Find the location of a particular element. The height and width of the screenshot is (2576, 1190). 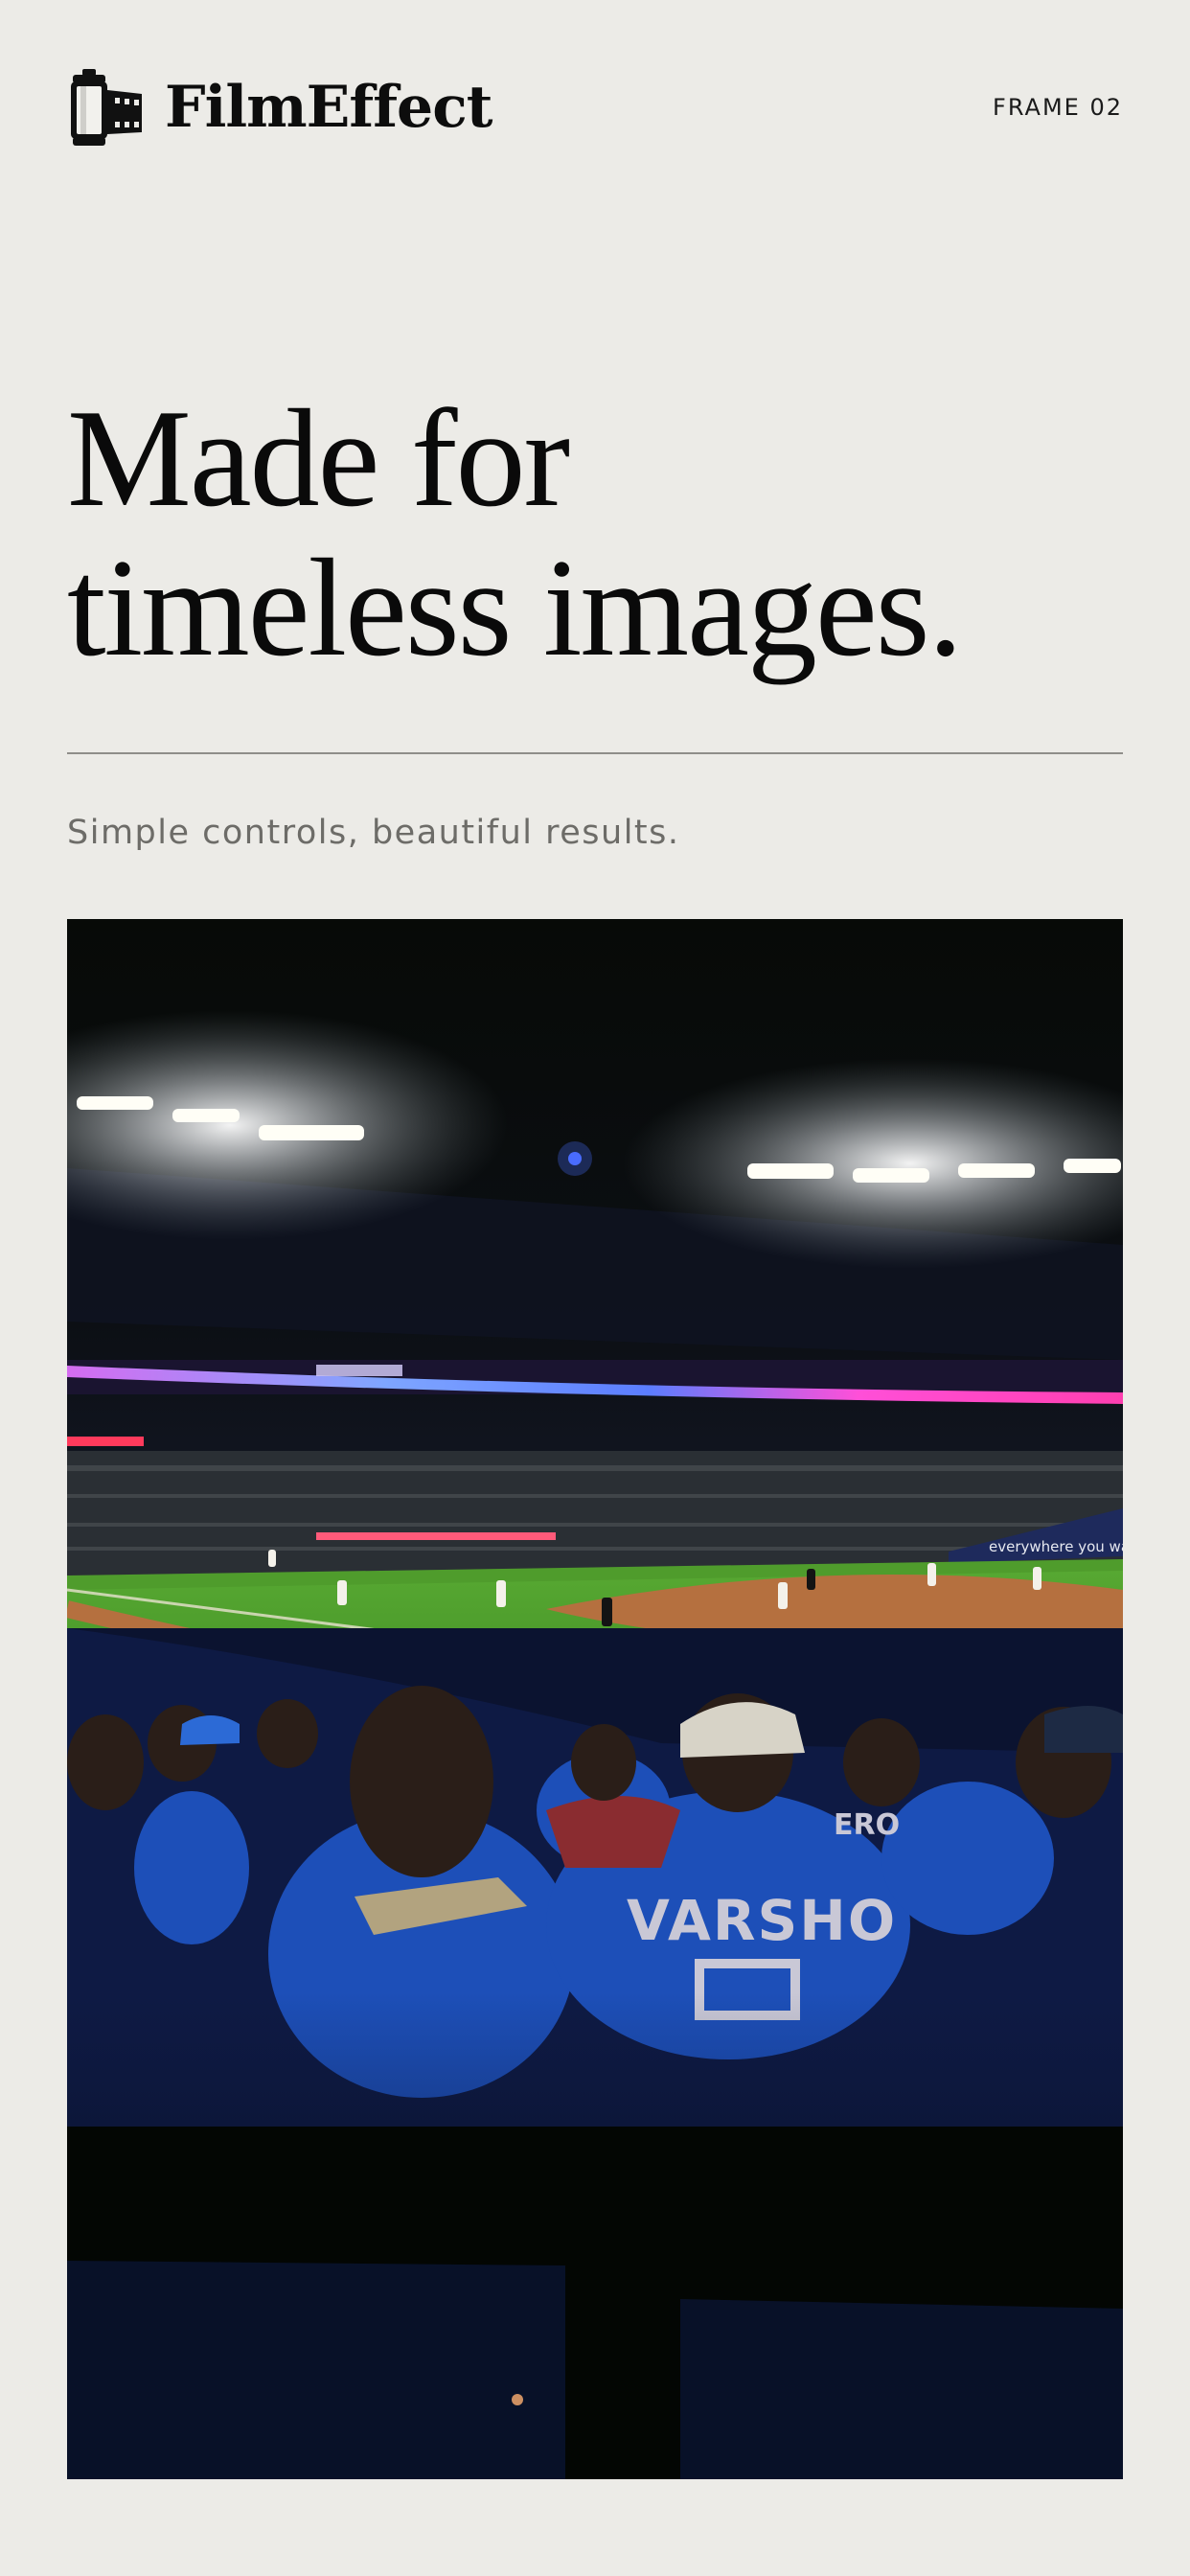

brand-name: FilmEffect is located at coordinates (328, 107).